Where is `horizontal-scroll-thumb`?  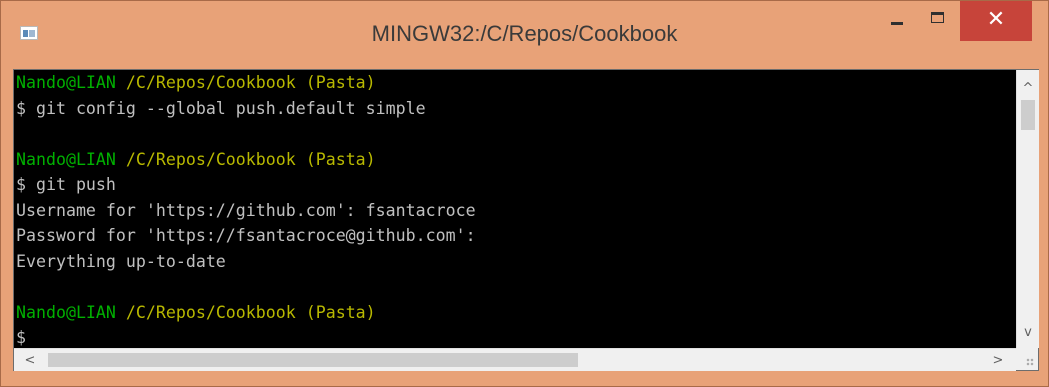 horizontal-scroll-thumb is located at coordinates (313, 360).